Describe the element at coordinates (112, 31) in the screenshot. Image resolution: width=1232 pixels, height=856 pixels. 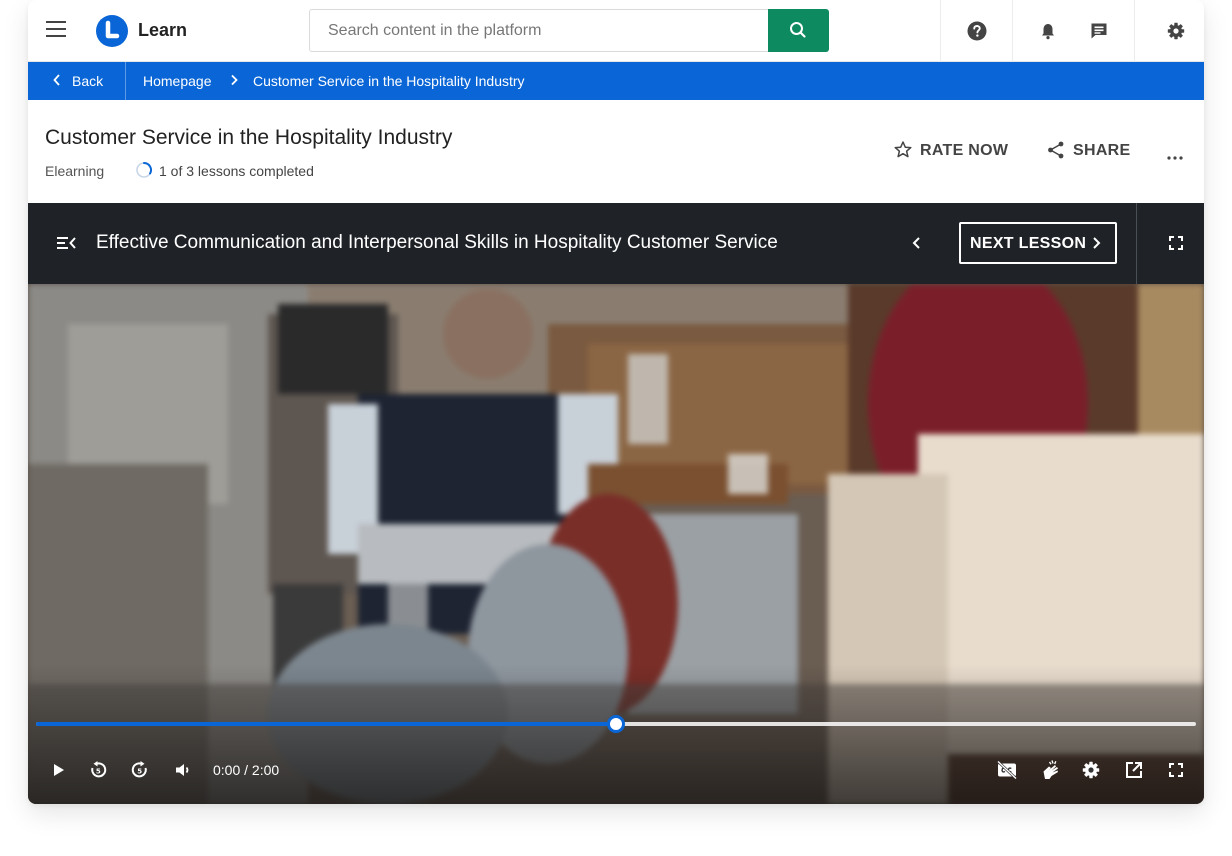
I see `app-logo` at that location.